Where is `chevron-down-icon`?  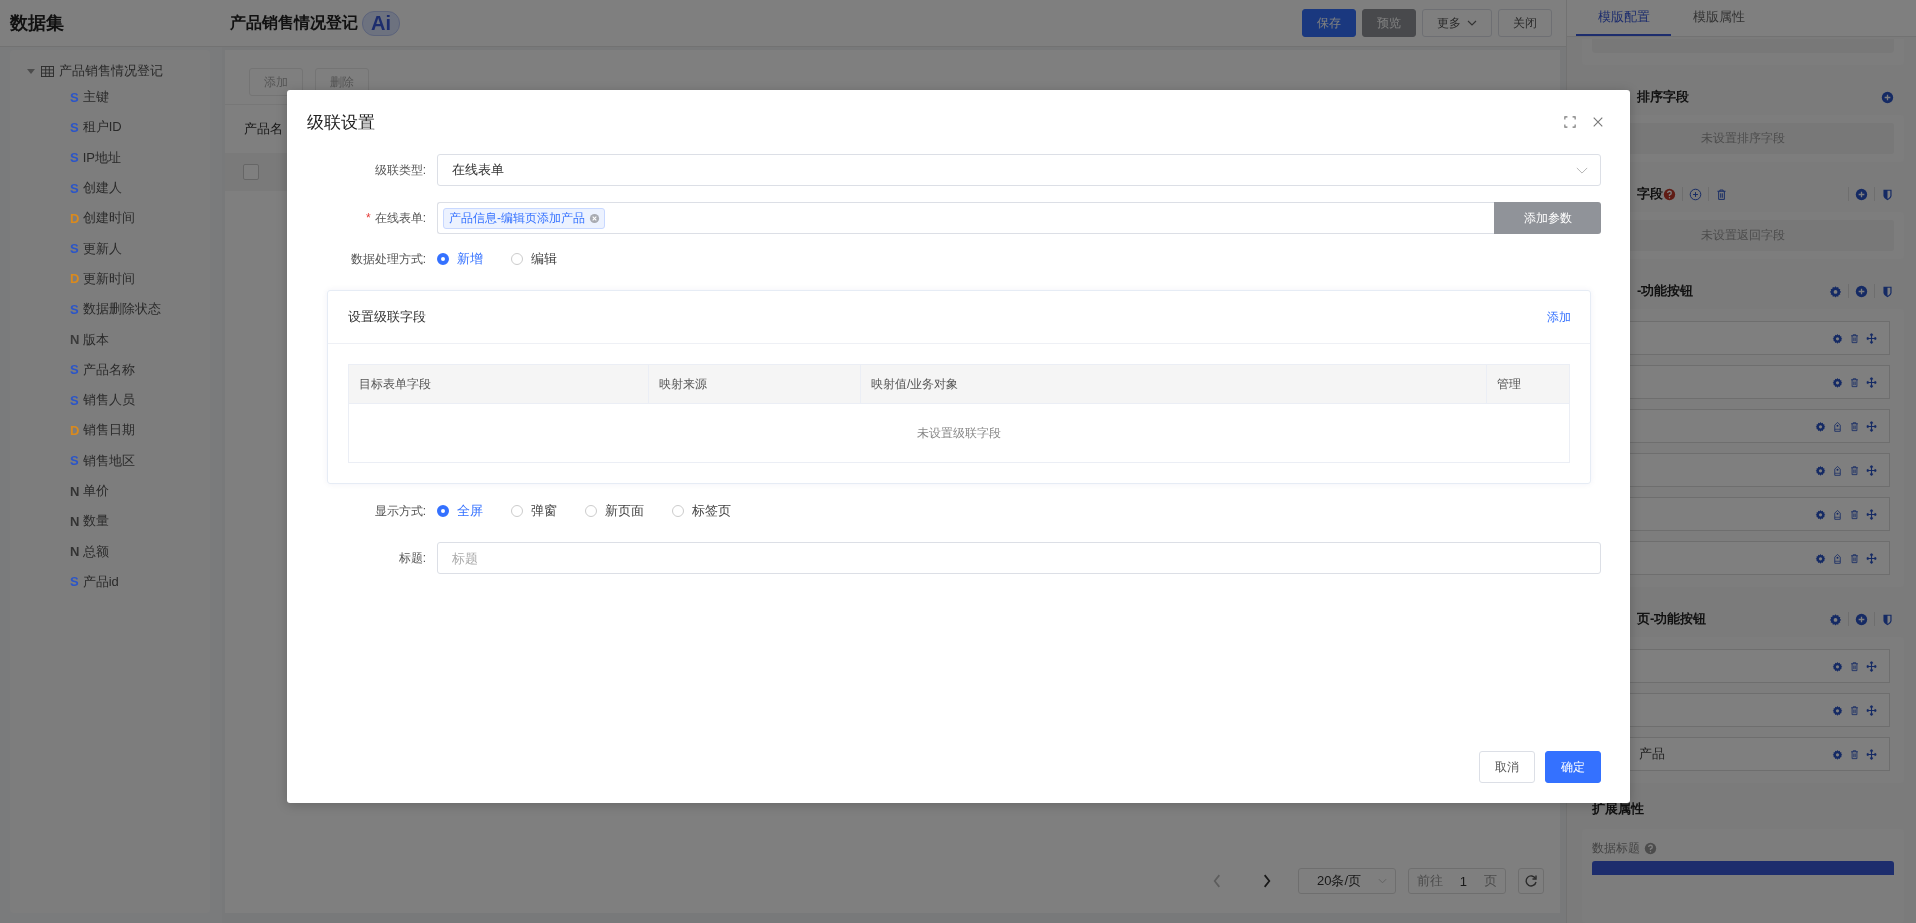 chevron-down-icon is located at coordinates (1582, 170).